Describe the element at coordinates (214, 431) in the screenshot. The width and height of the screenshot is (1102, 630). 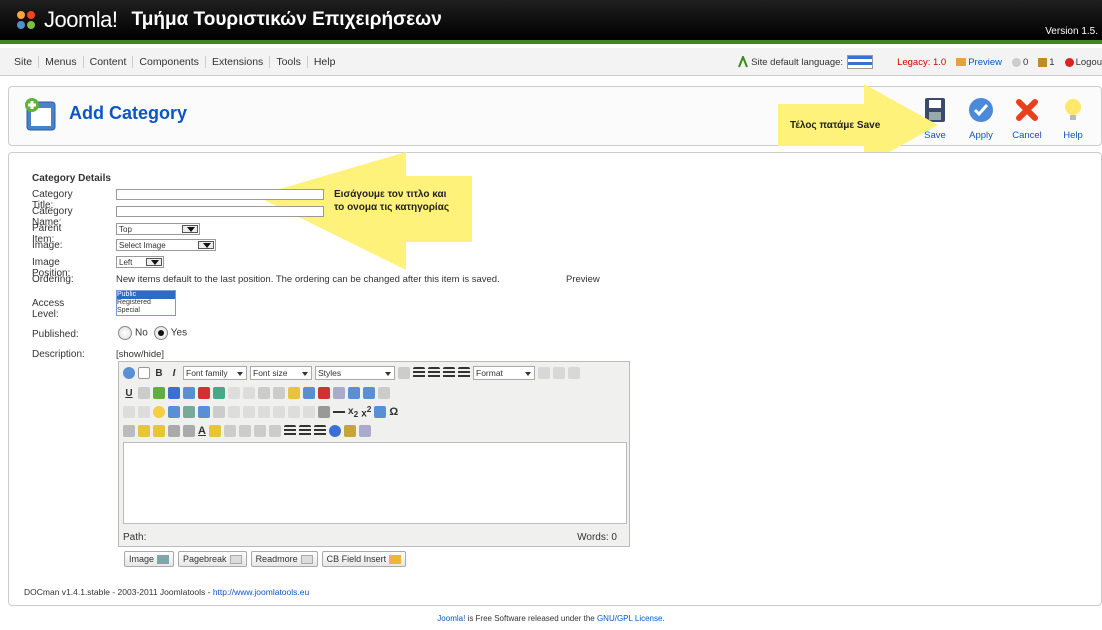
I see `highlight-icon` at that location.